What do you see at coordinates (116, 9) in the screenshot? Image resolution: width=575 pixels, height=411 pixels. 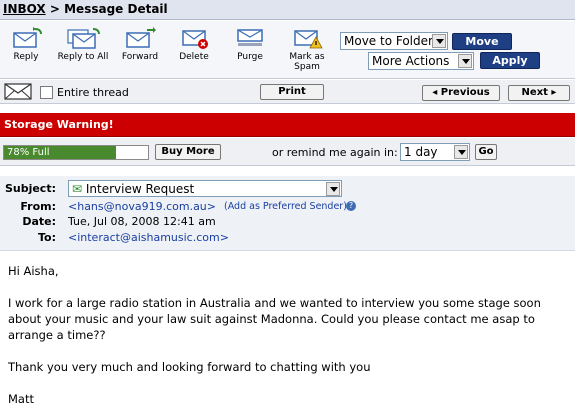 I see `page-title: Message Detail` at bounding box center [116, 9].